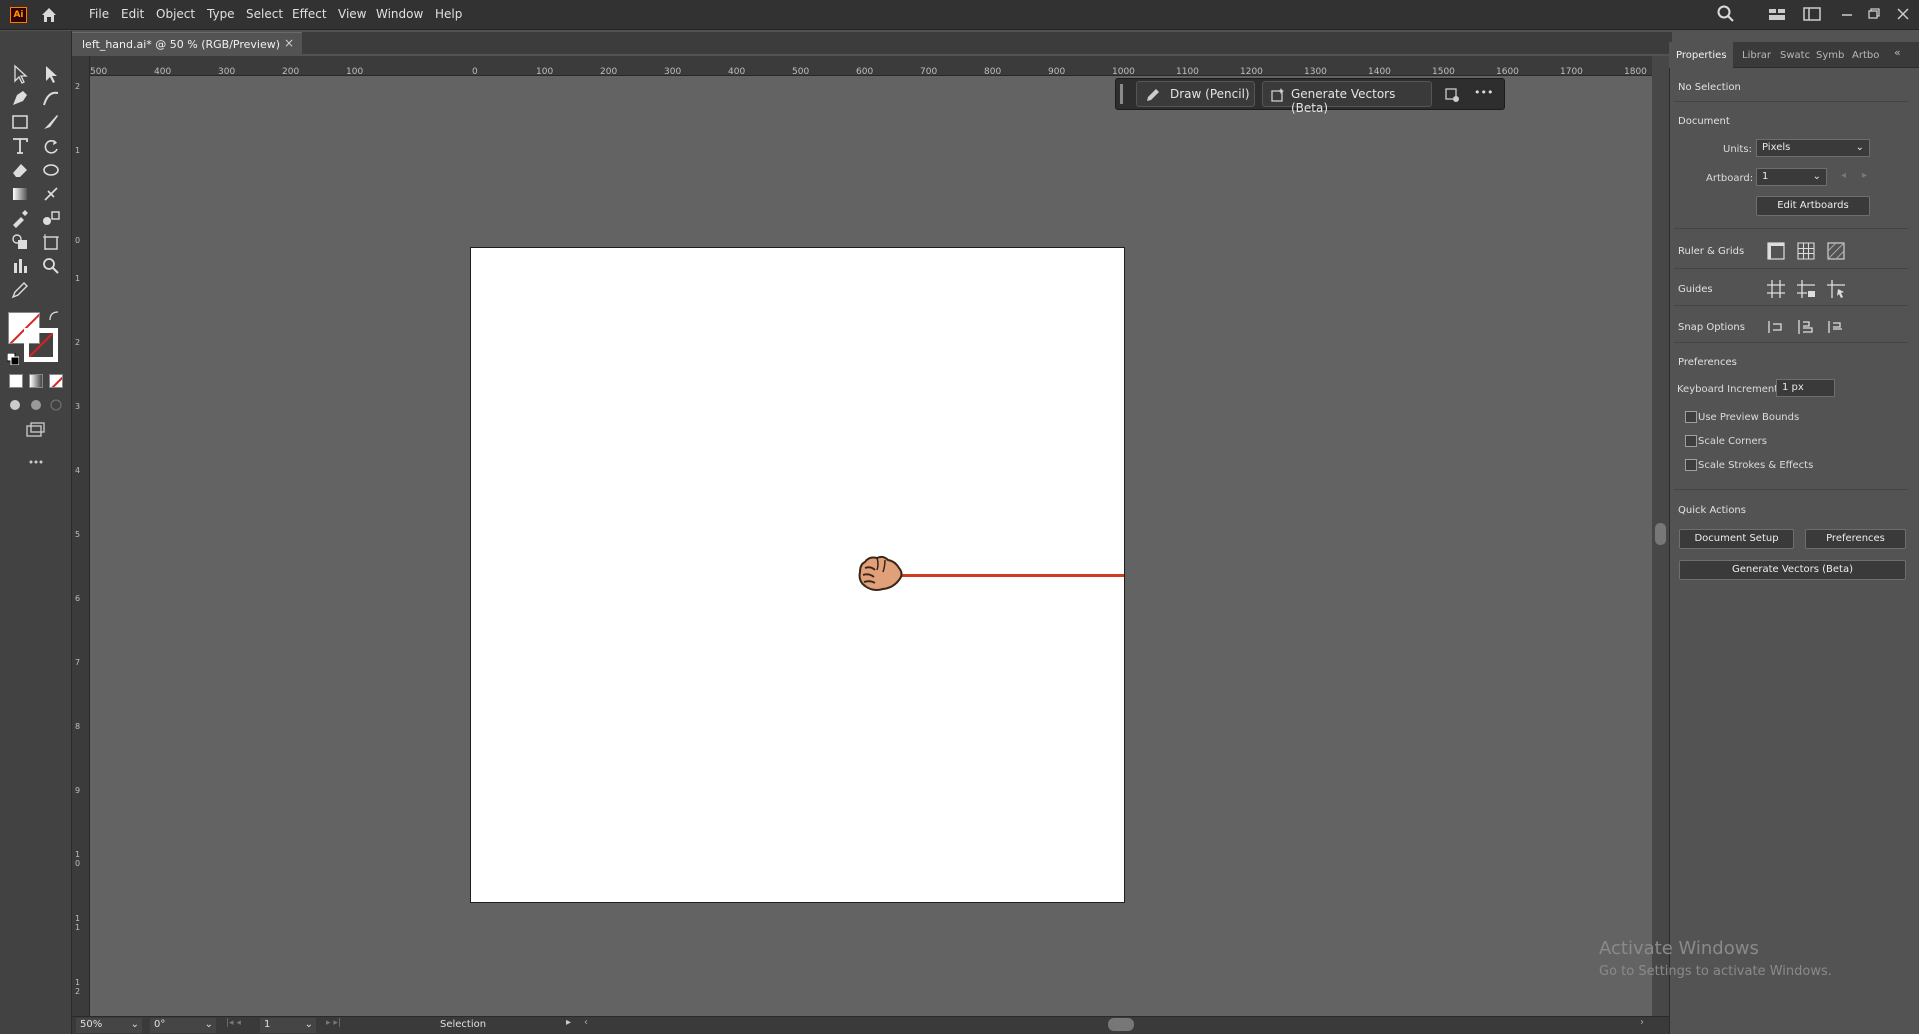 This screenshot has width=1919, height=1034. Describe the element at coordinates (1843, 175) in the screenshot. I see `previous-artboard-icon: ◂` at that location.